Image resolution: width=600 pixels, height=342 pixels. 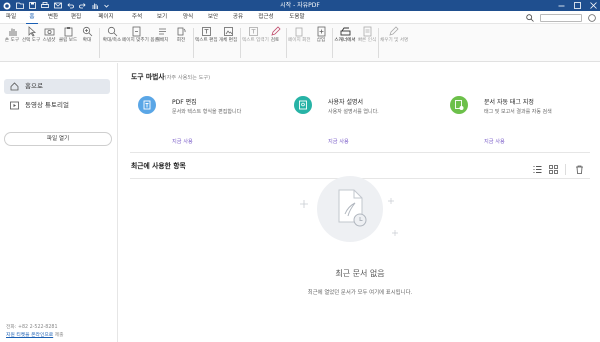 I want to click on scanner-icon, so click(x=345, y=31).